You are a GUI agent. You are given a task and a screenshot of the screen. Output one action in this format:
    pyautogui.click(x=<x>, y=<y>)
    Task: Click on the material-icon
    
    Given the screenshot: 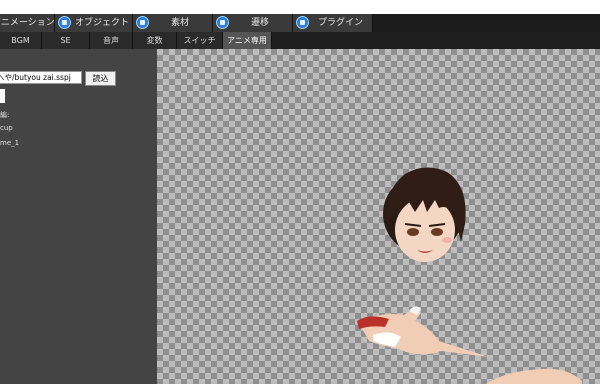 What is the action you would take?
    pyautogui.click(x=142, y=22)
    